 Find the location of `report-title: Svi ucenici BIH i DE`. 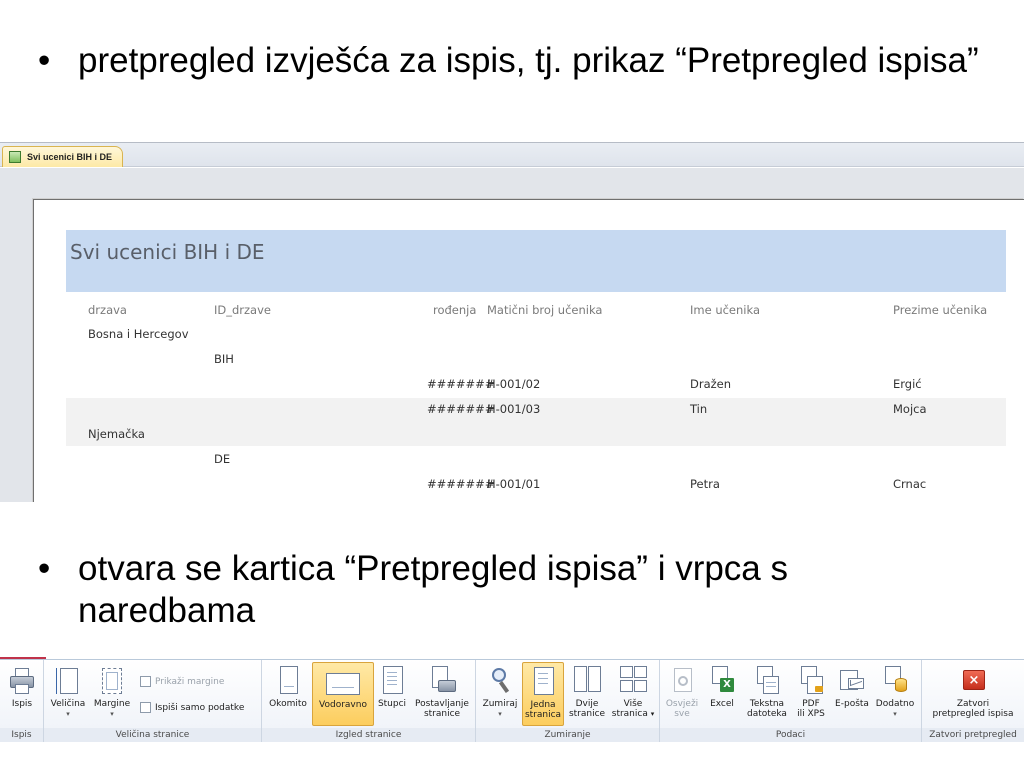

report-title: Svi ucenici BIH i DE is located at coordinates (167, 252).